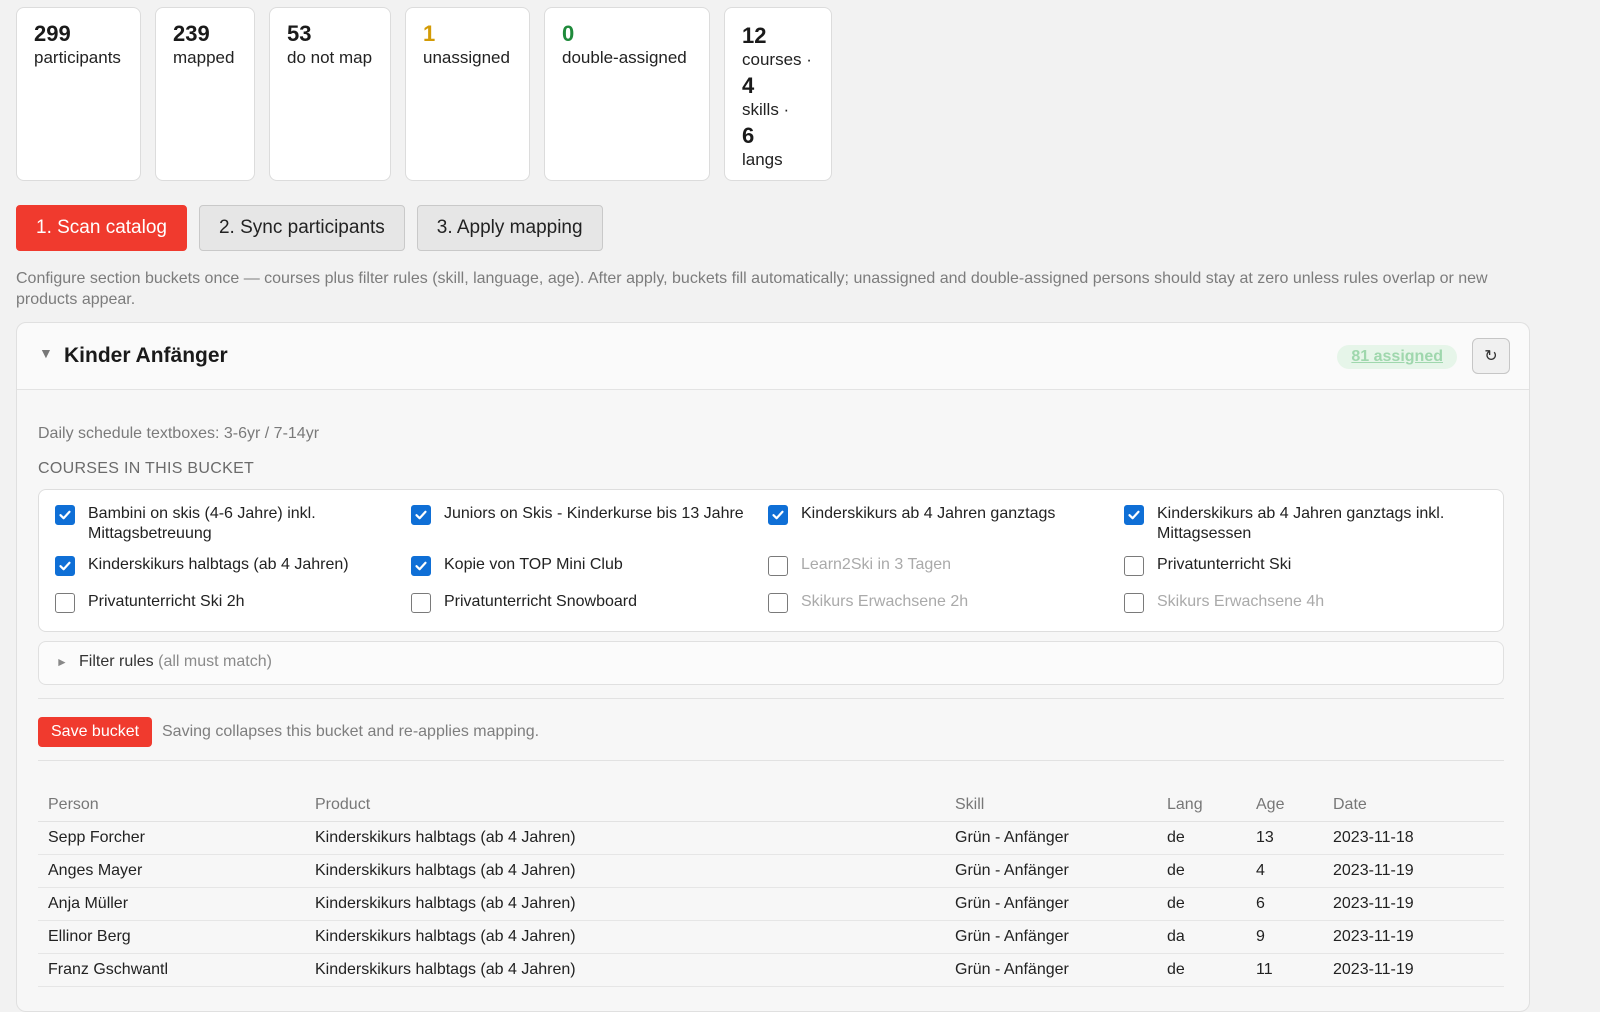 Image resolution: width=1600 pixels, height=1012 pixels. I want to click on course-option: Kinderskikurs ab 4 Jahren ganztags, so click(938, 514).